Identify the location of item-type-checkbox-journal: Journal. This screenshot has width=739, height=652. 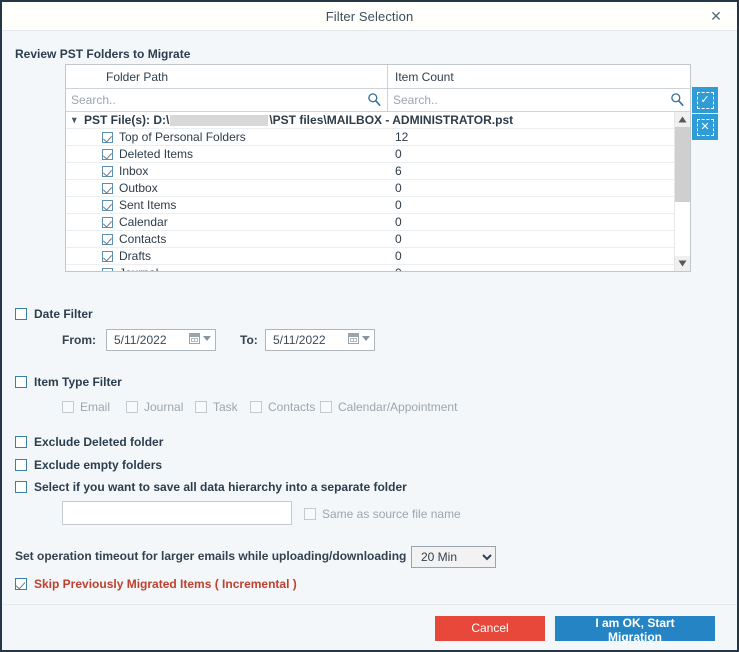
(154, 407).